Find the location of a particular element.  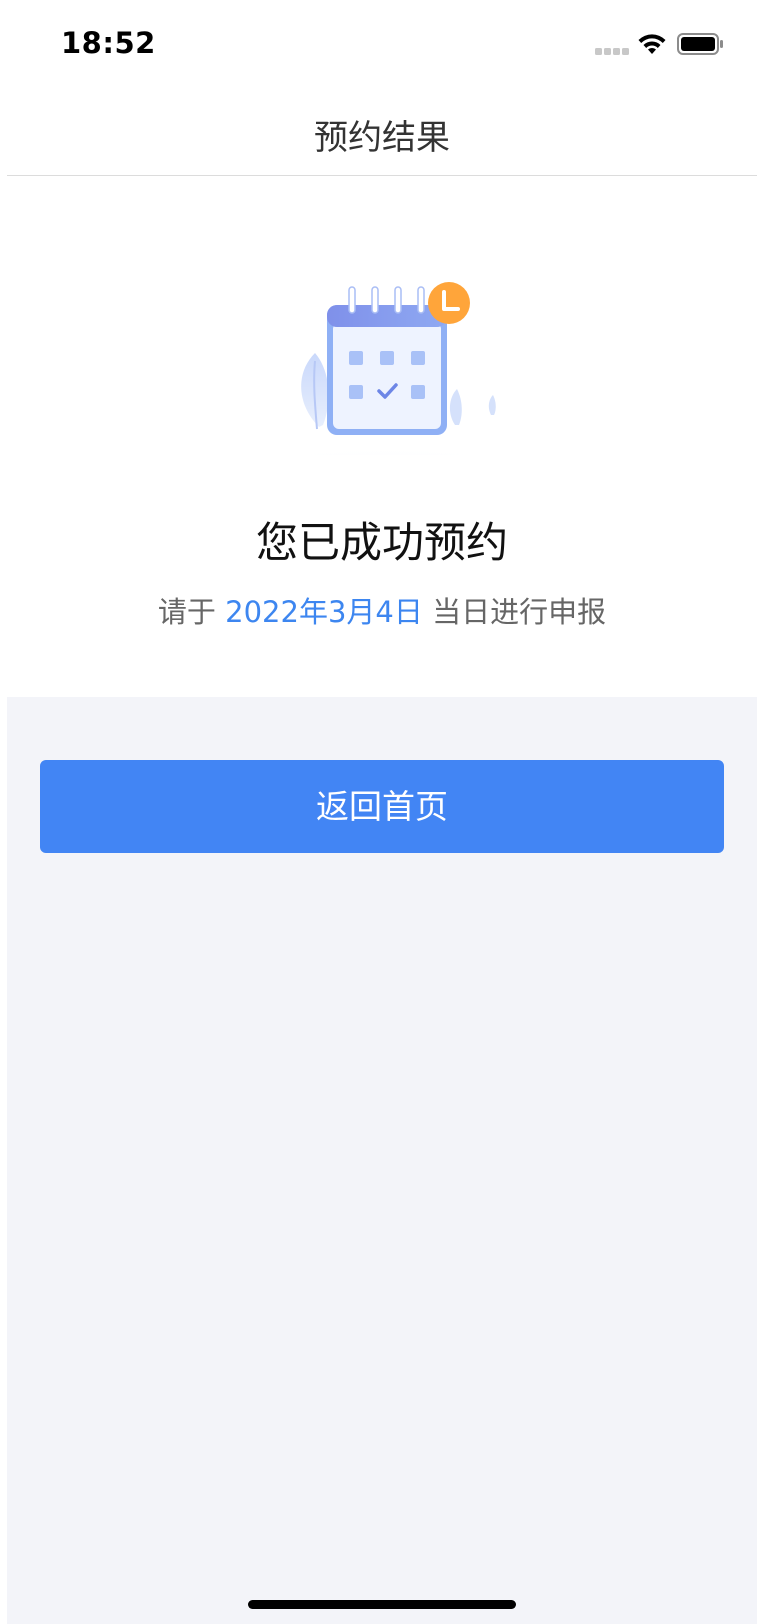

subtitle-prefix: 请于 is located at coordinates (191, 612).